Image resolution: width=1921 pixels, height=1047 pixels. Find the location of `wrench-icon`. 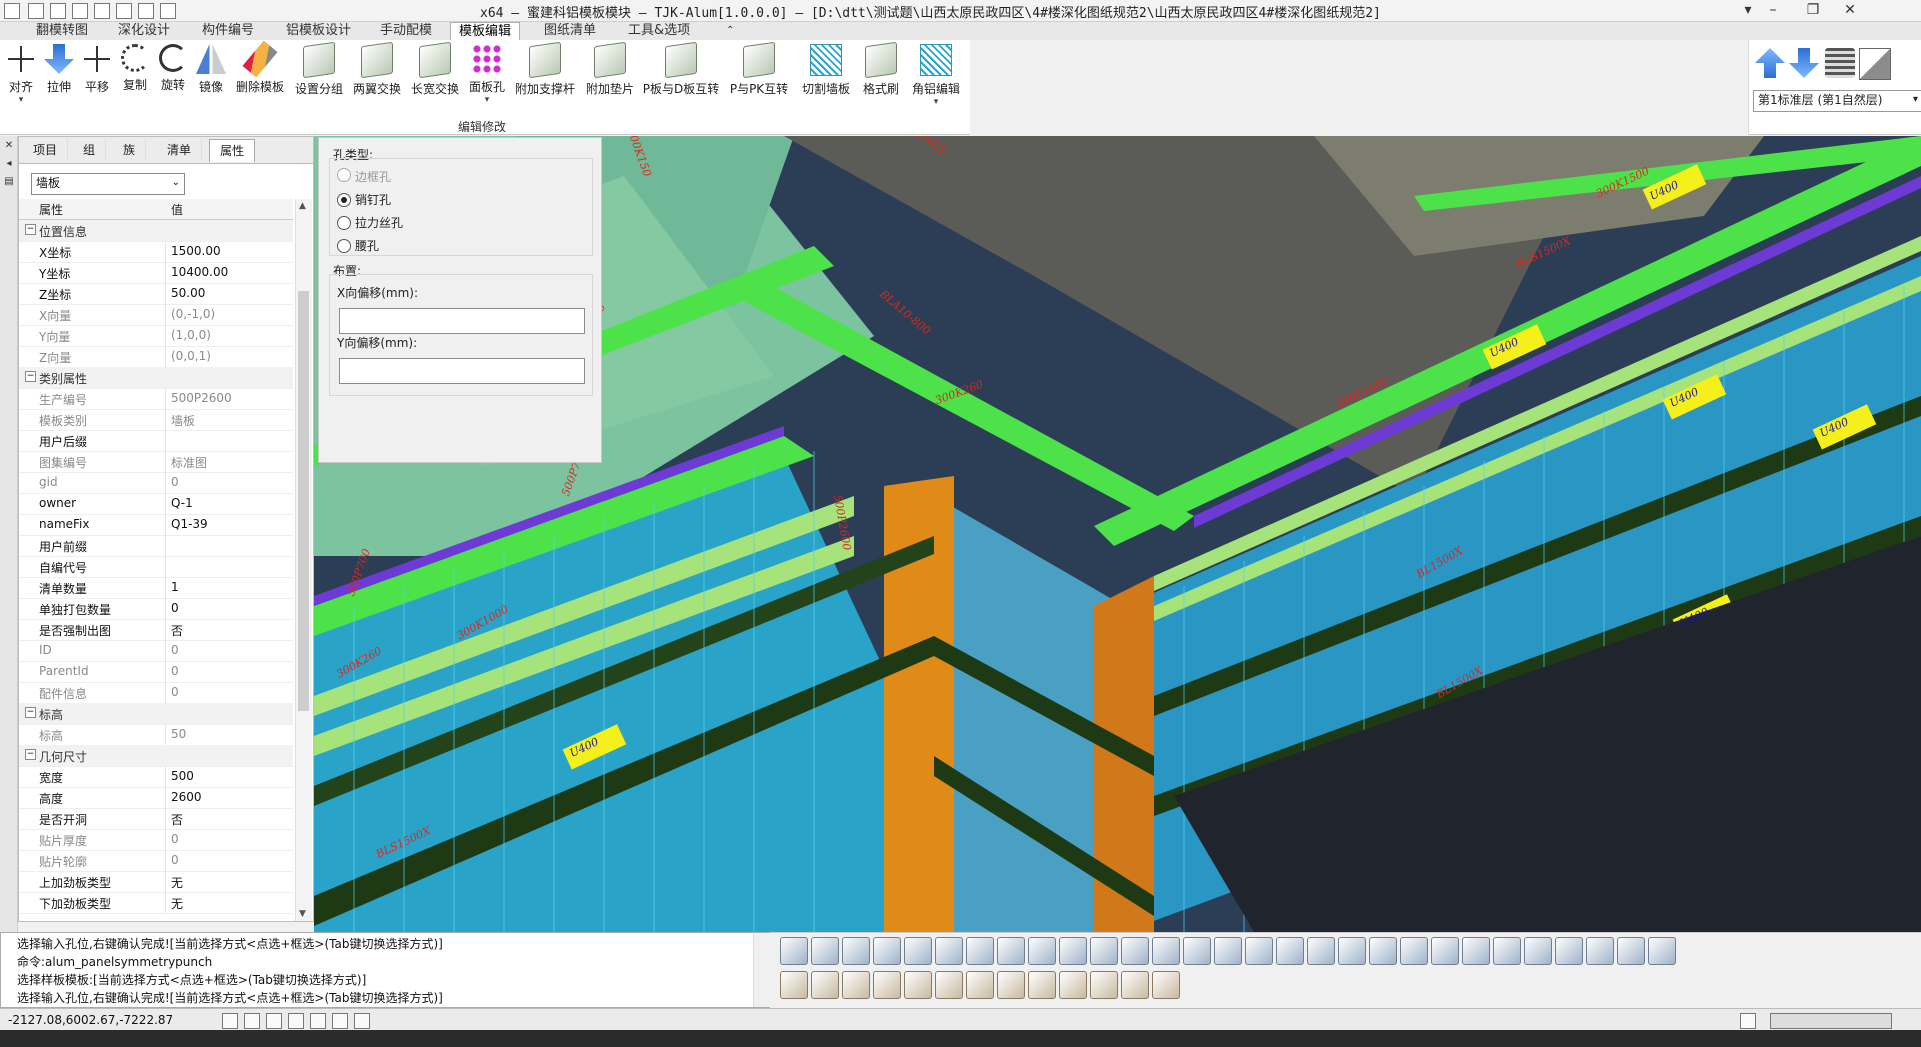

wrench-icon is located at coordinates (1538, 951).